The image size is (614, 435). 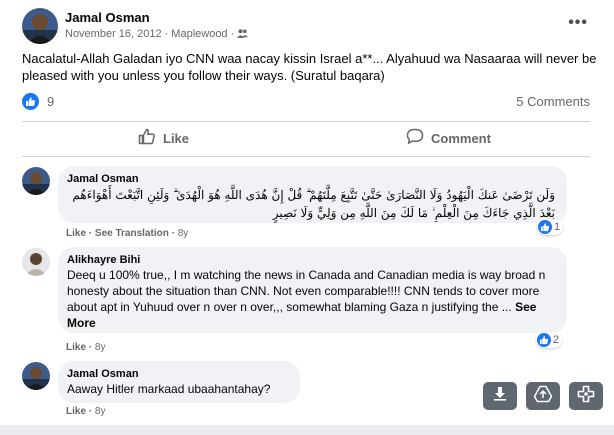 What do you see at coordinates (40, 26) in the screenshot?
I see `author-avatar` at bounding box center [40, 26].